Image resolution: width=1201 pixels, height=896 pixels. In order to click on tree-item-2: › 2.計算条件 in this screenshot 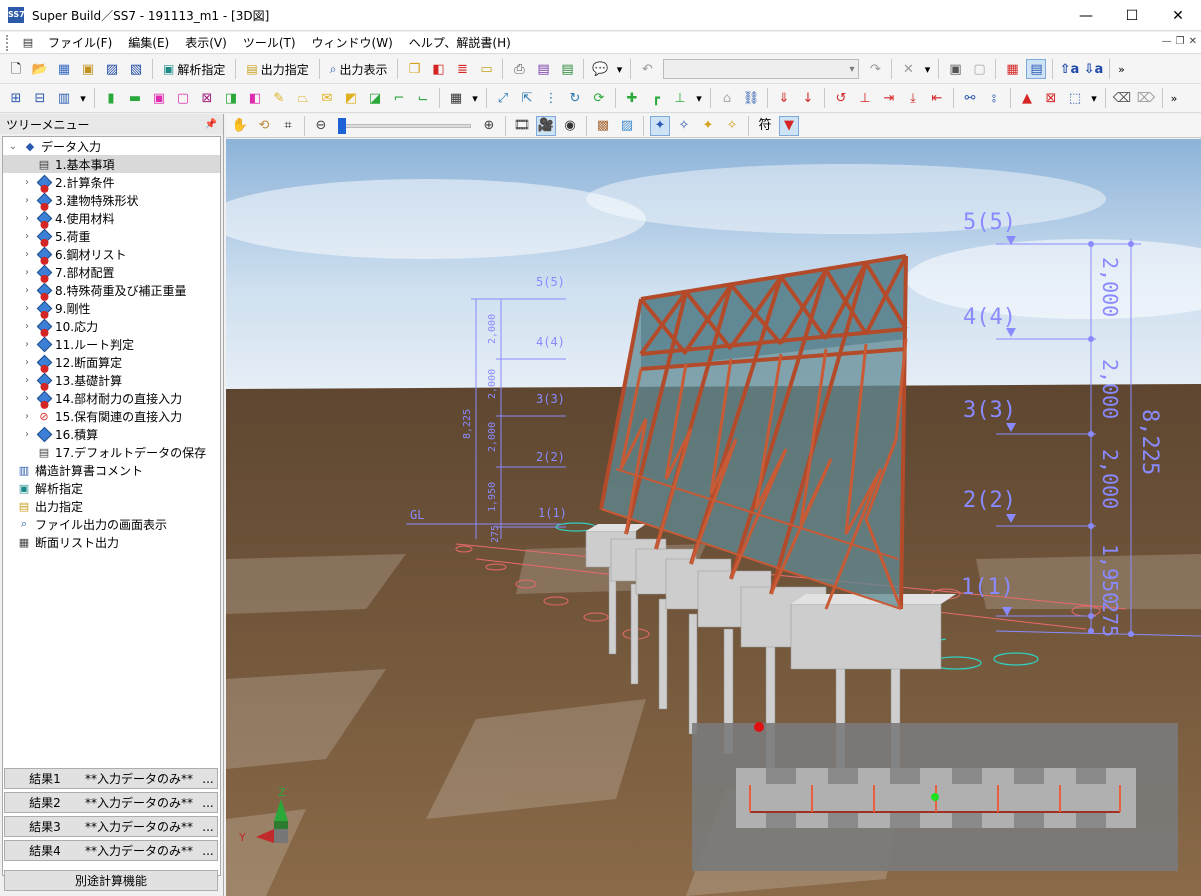, I will do `click(111, 183)`.